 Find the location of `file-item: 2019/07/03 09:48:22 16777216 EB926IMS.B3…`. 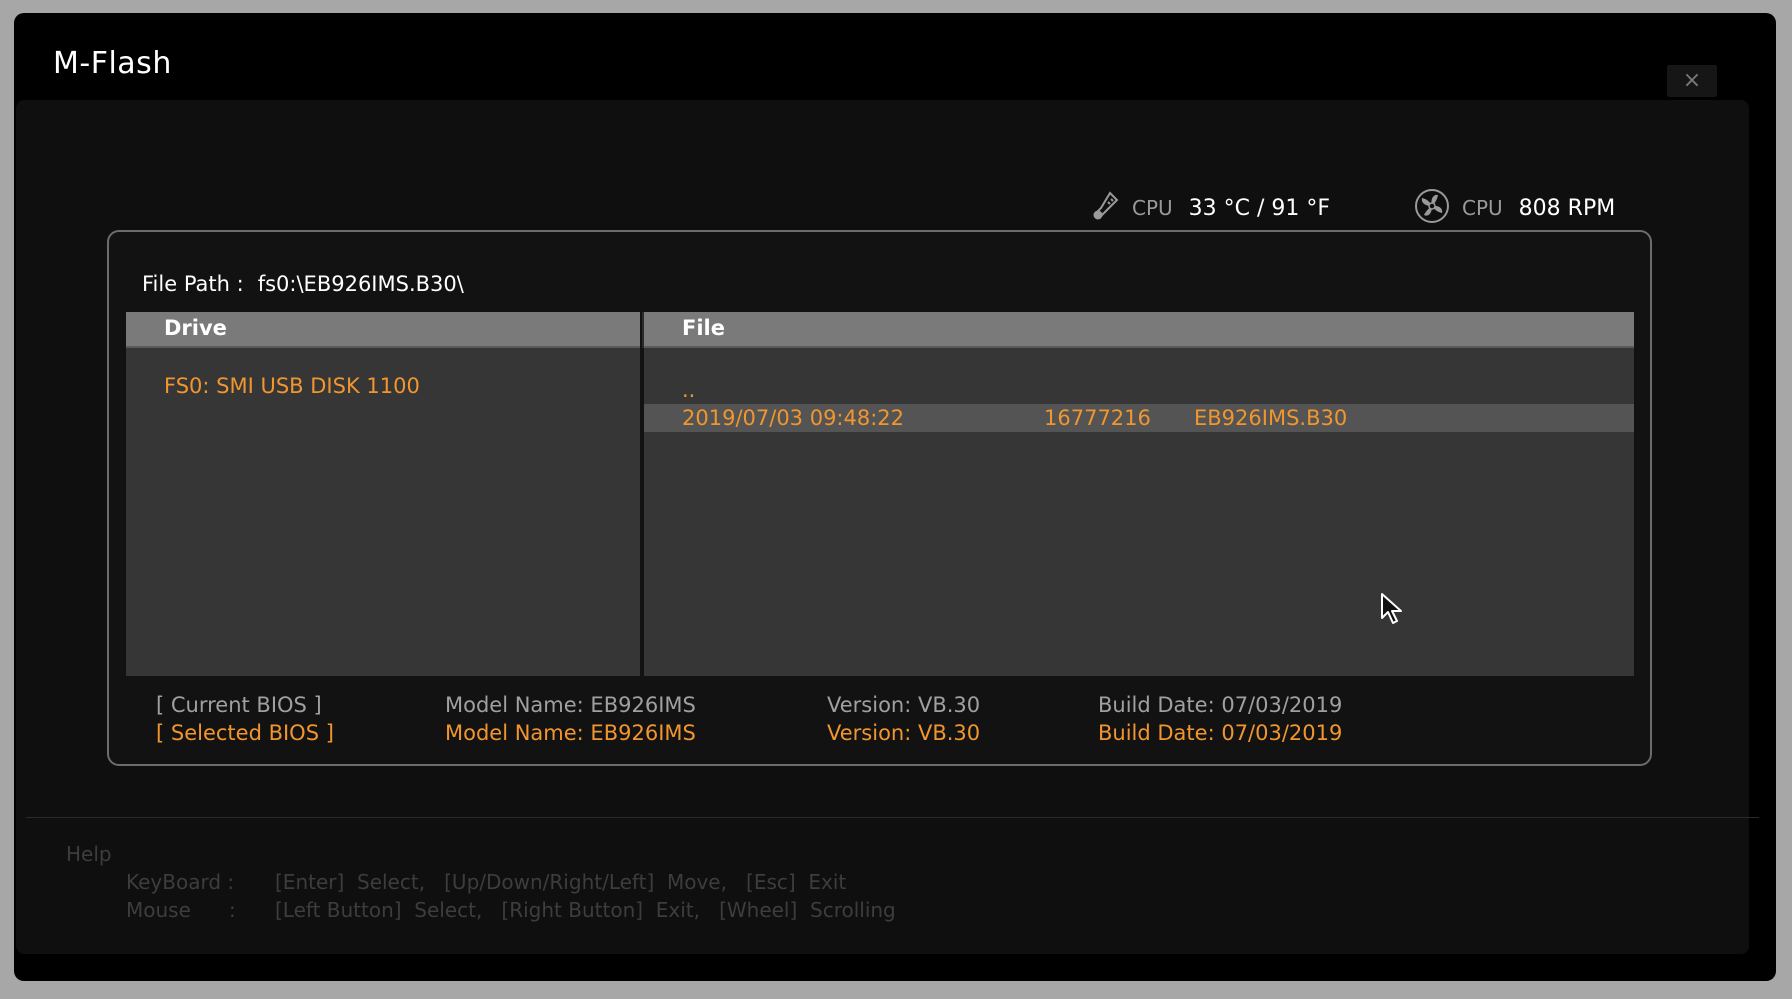

file-item: 2019/07/03 09:48:22 16777216 EB926IMS.B3… is located at coordinates (1139, 418).